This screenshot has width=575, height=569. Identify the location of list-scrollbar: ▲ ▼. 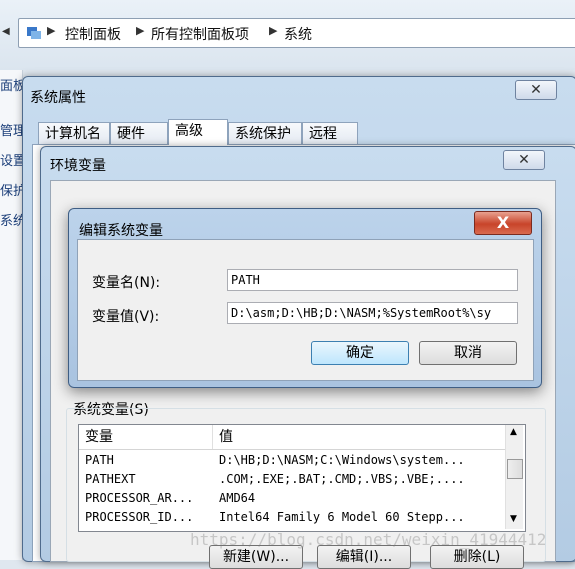
(514, 477).